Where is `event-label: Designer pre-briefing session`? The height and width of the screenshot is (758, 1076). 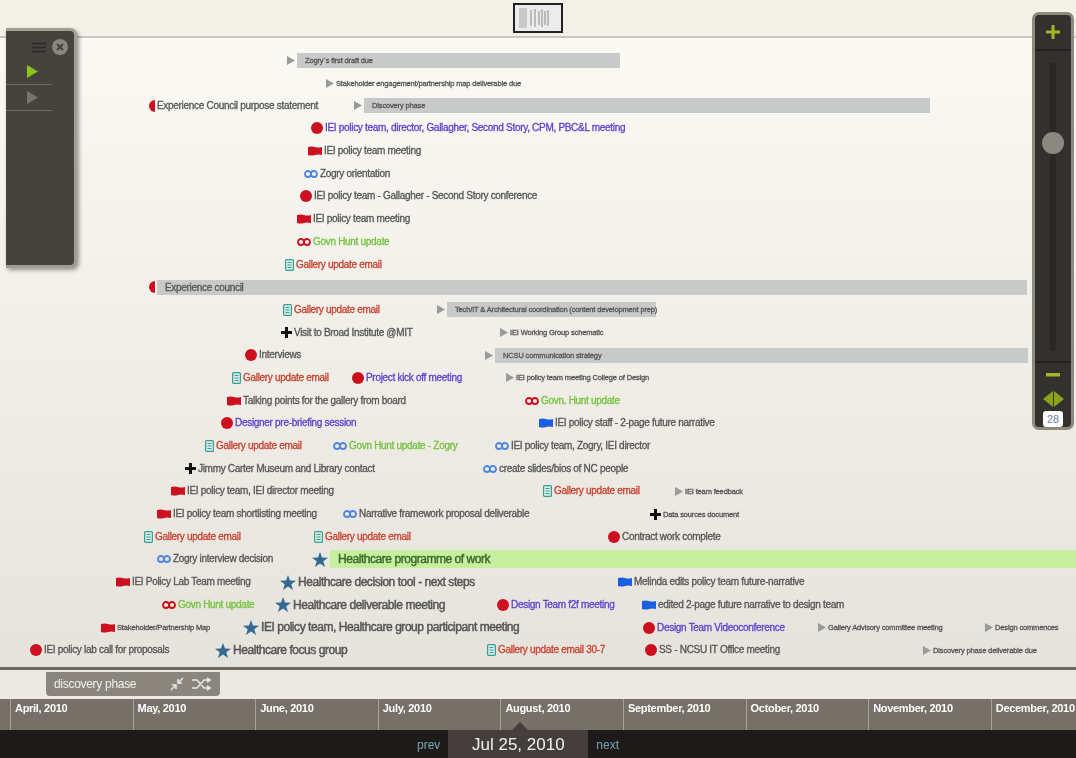 event-label: Designer pre-briefing session is located at coordinates (296, 423).